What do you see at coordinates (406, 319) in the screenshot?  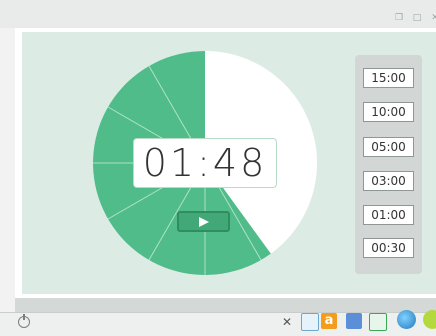 I see `globe-app-icon` at bounding box center [406, 319].